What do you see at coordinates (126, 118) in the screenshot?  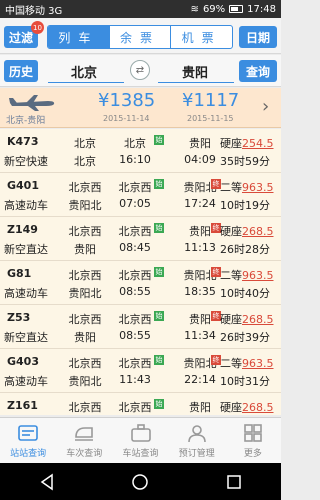 I see `flight-date: 2015-11-14` at bounding box center [126, 118].